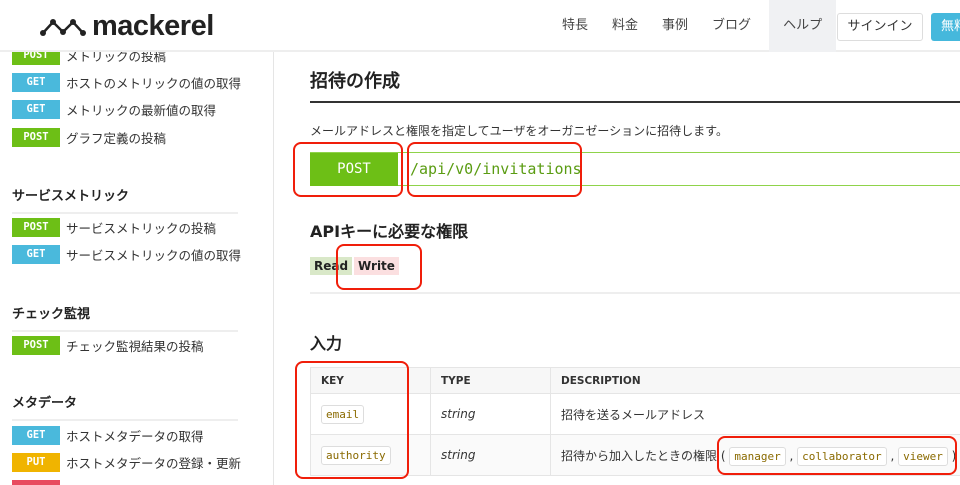  Describe the element at coordinates (63, 27) in the screenshot. I see `logo-icon` at that location.